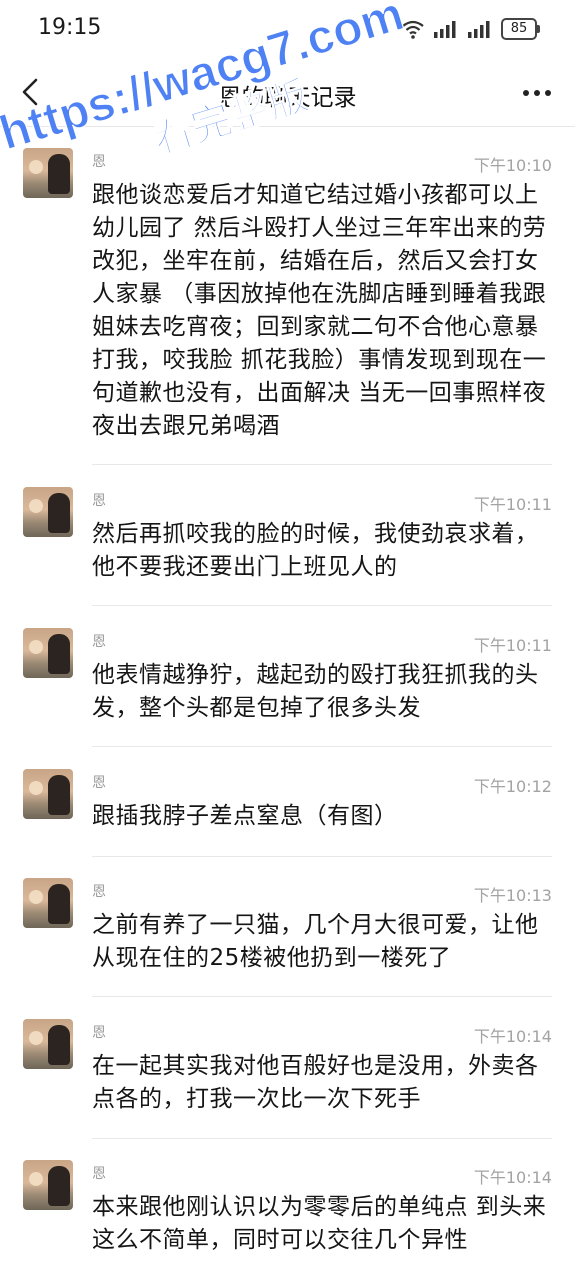  What do you see at coordinates (287, 29) in the screenshot?
I see `status-bar: 19:15 85` at bounding box center [287, 29].